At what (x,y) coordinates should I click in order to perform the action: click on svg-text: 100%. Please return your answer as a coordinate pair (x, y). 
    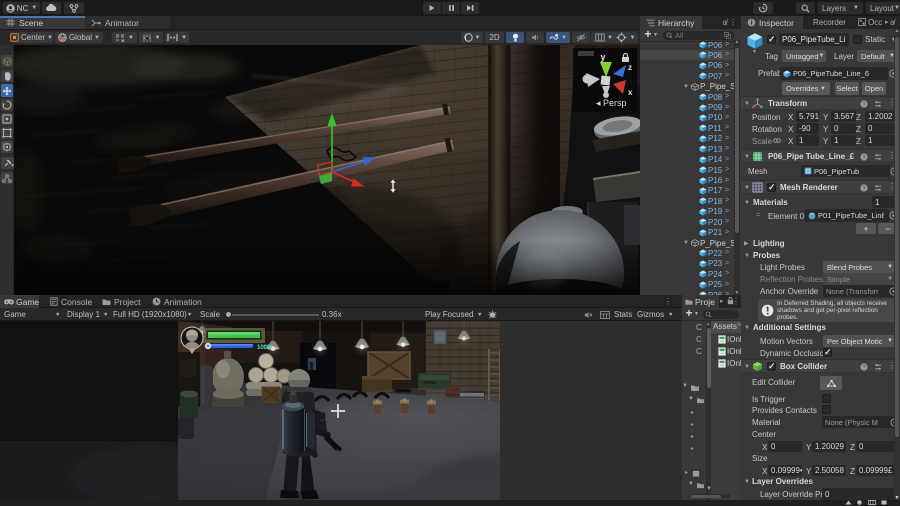
    Looking at the image, I should click on (265, 348).